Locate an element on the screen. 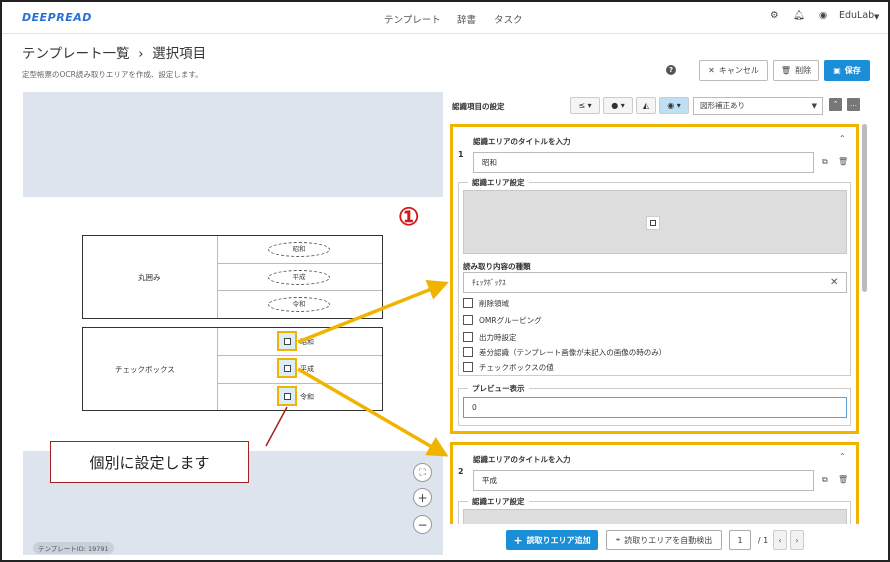 This screenshot has height=562, width=890. eye-icon: ◉ ▾ is located at coordinates (674, 105).